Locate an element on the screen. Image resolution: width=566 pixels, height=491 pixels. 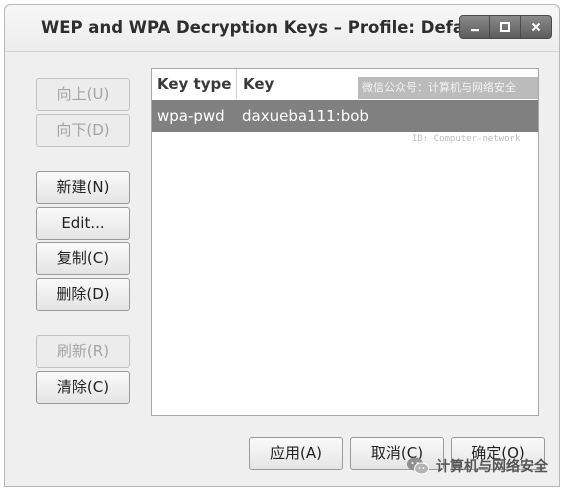
column-header-key-type: Key type is located at coordinates (194, 84).